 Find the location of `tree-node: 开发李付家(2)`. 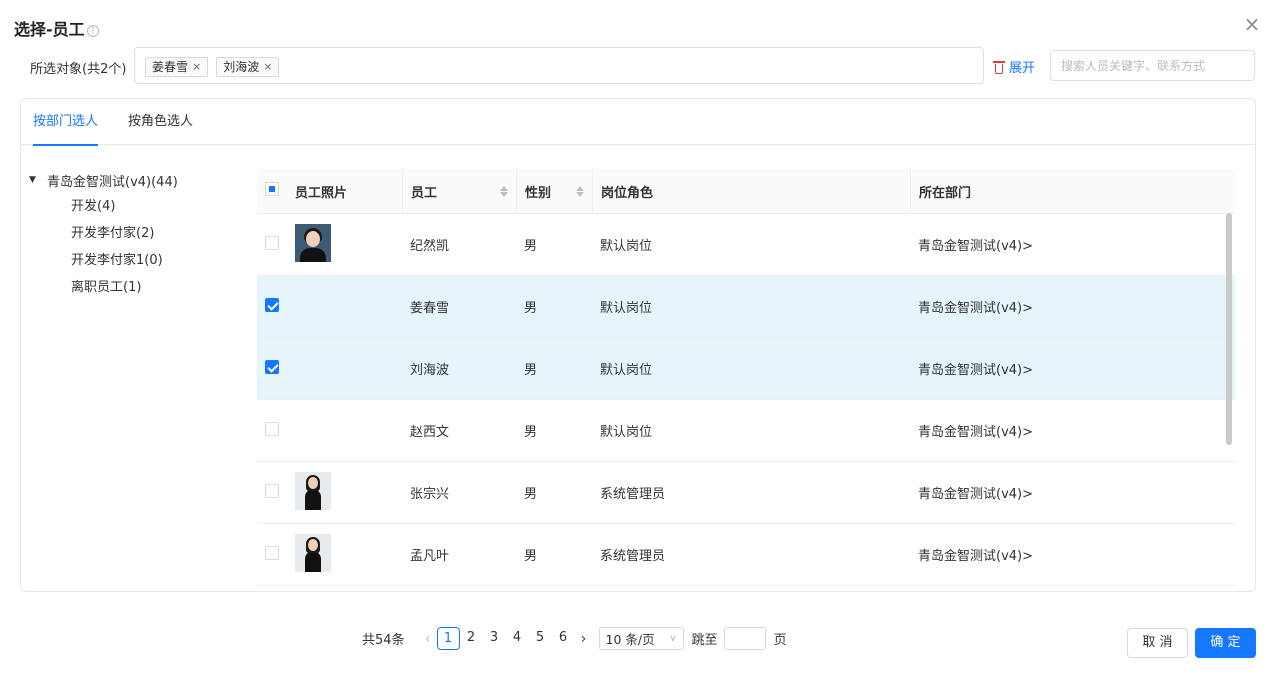

tree-node: 开发李付家(2) is located at coordinates (139, 233).